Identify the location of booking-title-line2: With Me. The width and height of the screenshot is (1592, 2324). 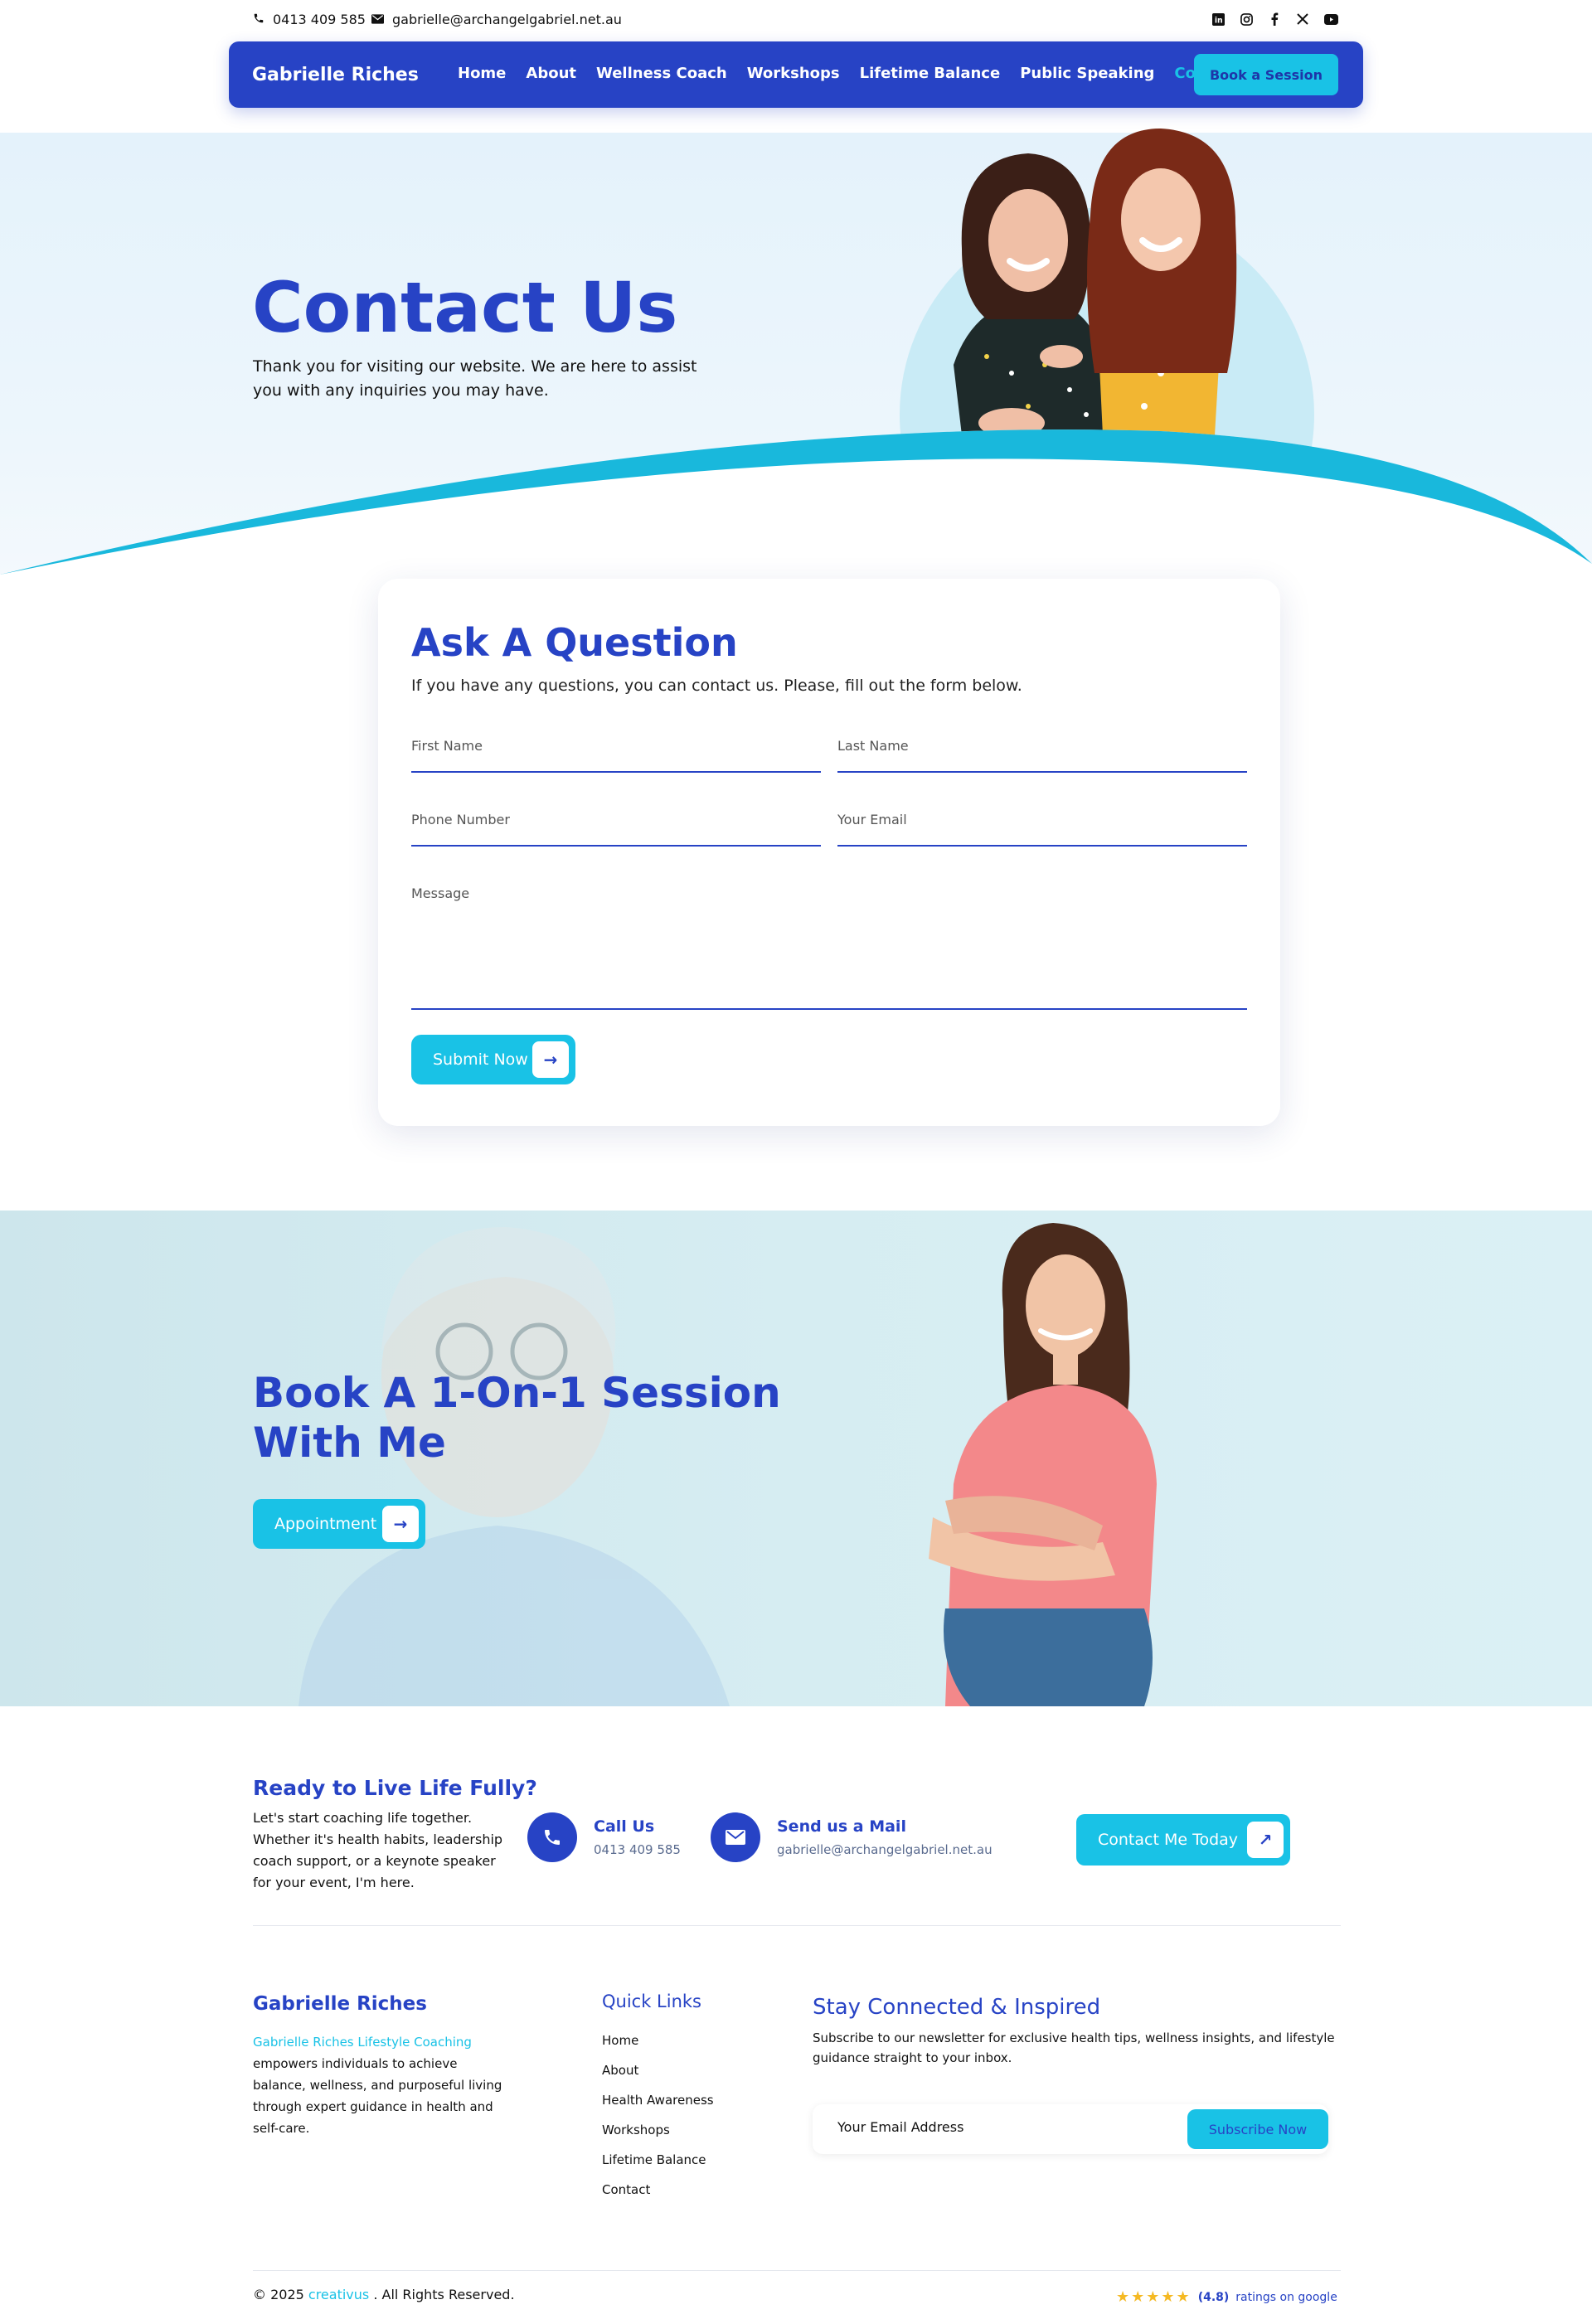
(349, 1443).